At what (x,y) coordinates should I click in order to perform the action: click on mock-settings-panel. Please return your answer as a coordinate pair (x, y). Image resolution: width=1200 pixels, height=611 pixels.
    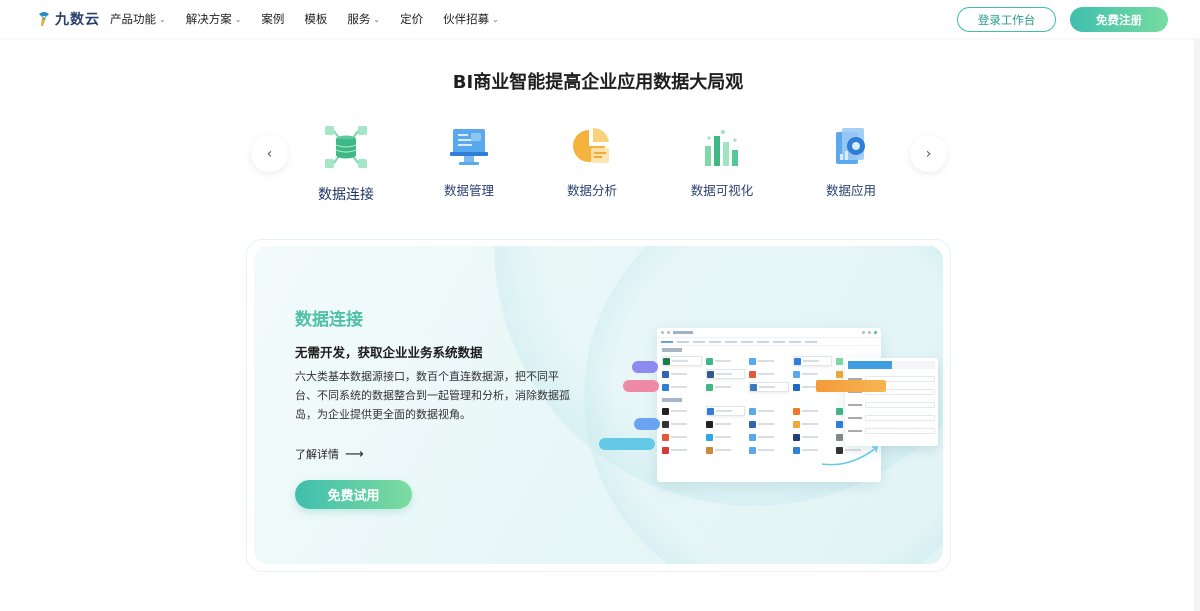
    Looking at the image, I should click on (891, 402).